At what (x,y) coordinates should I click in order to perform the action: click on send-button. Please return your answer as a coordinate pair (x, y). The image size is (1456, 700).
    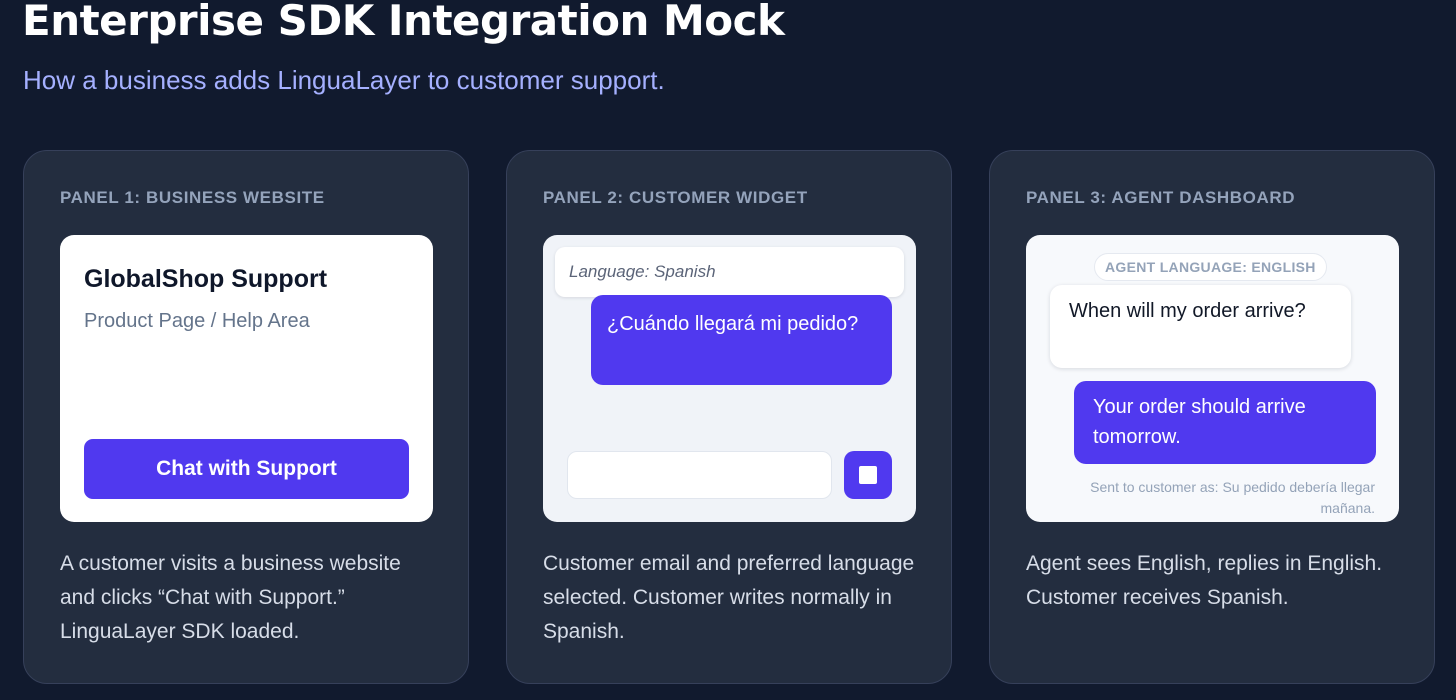
    Looking at the image, I should click on (868, 475).